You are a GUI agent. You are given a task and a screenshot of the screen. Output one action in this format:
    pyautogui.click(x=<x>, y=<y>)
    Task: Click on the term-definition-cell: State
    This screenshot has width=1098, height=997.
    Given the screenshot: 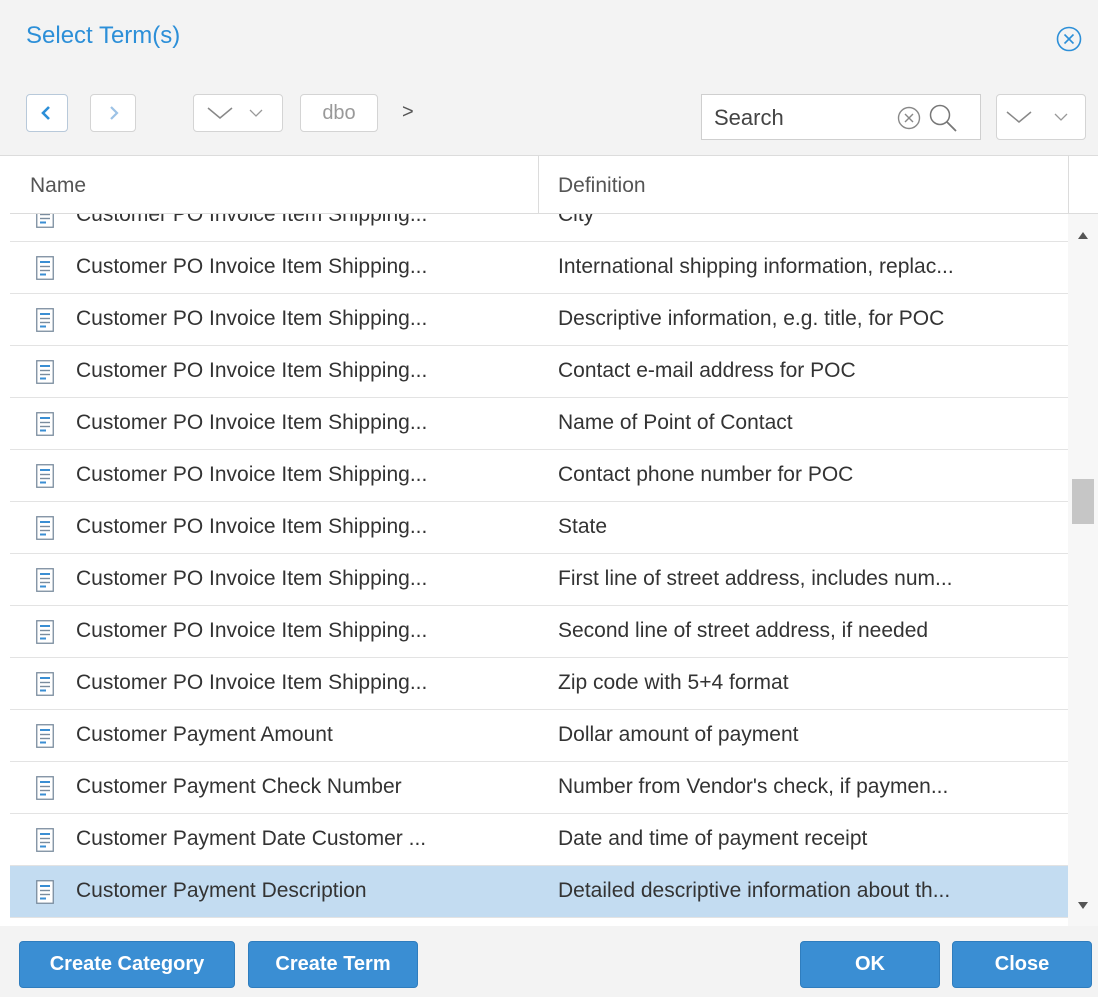 What is the action you would take?
    pyautogui.click(x=583, y=526)
    